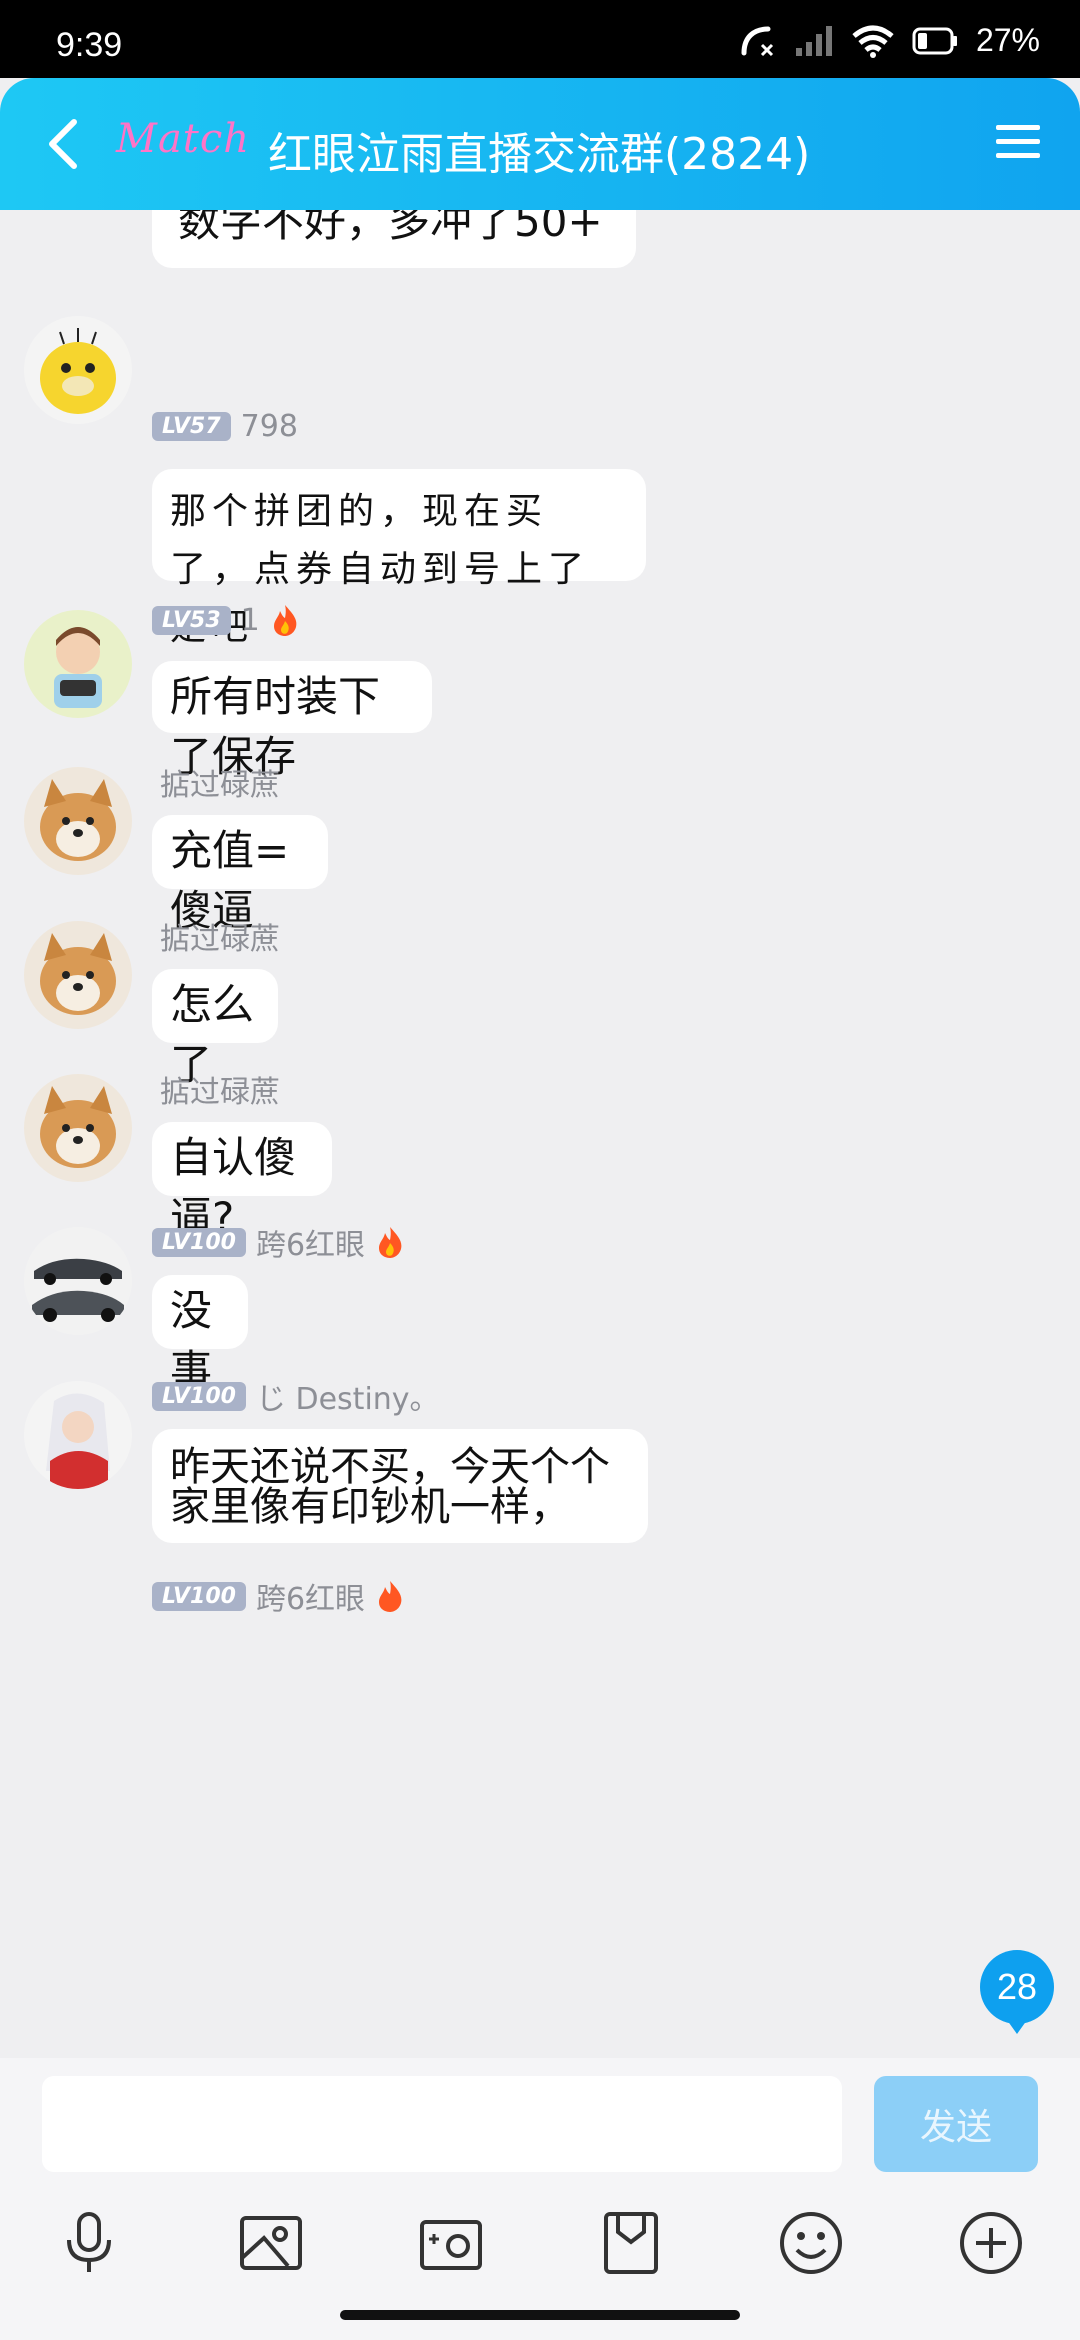 This screenshot has height=2340, width=1080. I want to click on message-bubble: 自认傻逼?, so click(242, 1182).